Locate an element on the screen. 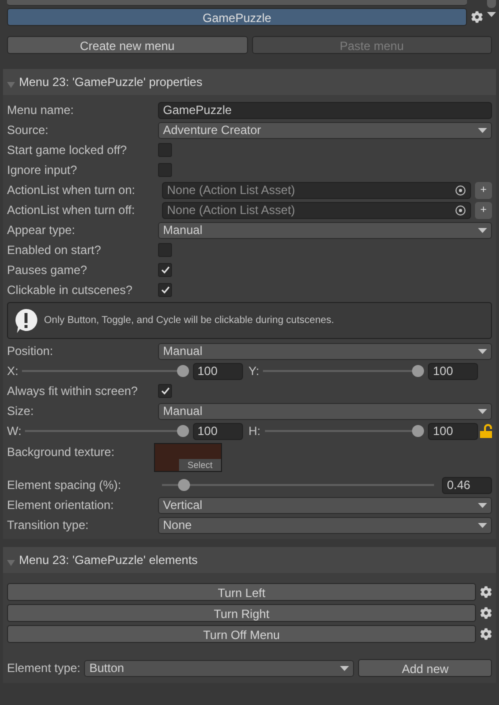 The height and width of the screenshot is (705, 499). menu-action-button: Create new menu is located at coordinates (127, 45).